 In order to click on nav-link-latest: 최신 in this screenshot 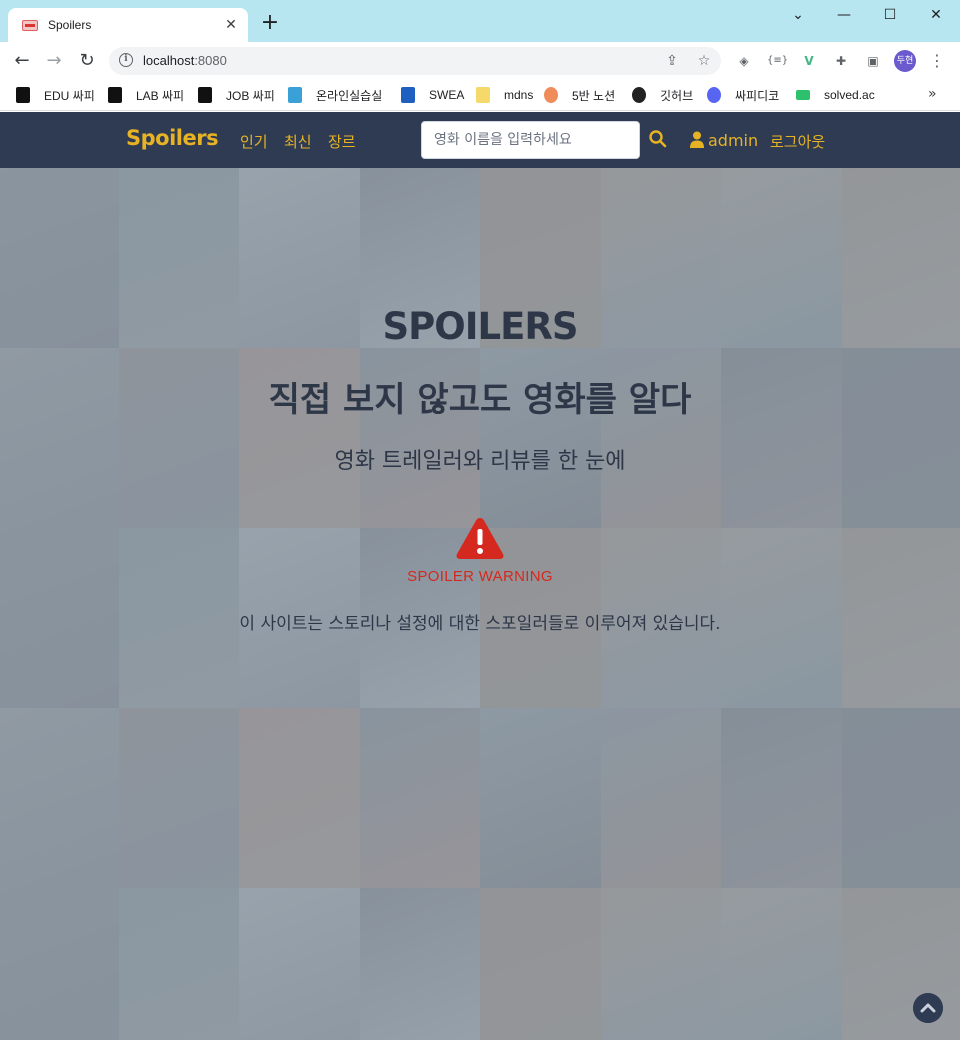, I will do `click(298, 141)`.